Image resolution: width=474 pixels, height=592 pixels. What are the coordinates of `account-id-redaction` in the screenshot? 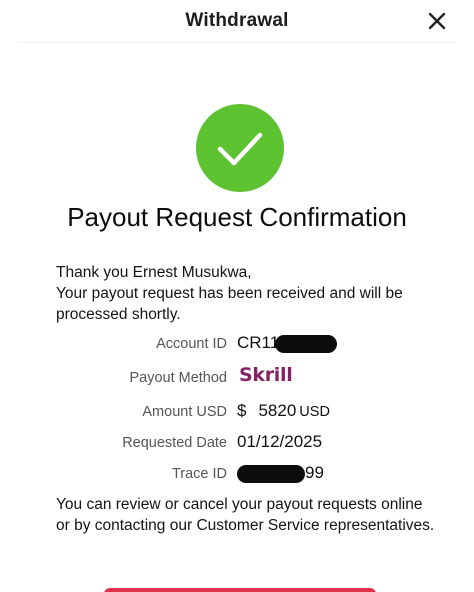 It's located at (306, 343).